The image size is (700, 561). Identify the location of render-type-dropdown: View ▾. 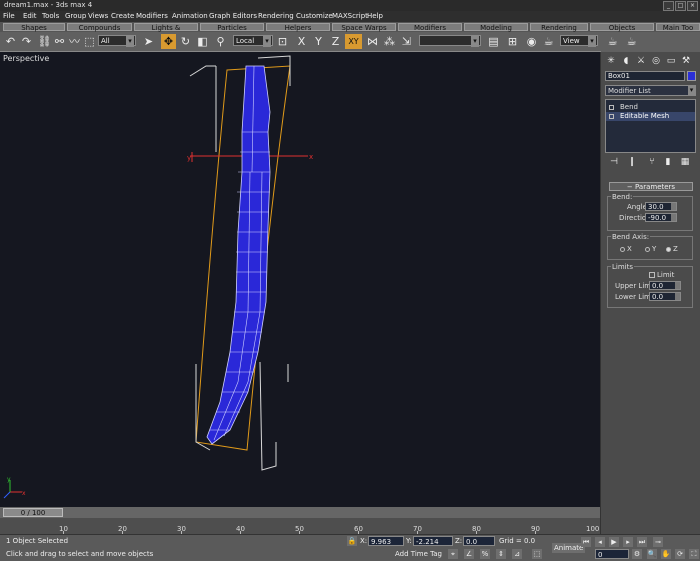
(579, 41).